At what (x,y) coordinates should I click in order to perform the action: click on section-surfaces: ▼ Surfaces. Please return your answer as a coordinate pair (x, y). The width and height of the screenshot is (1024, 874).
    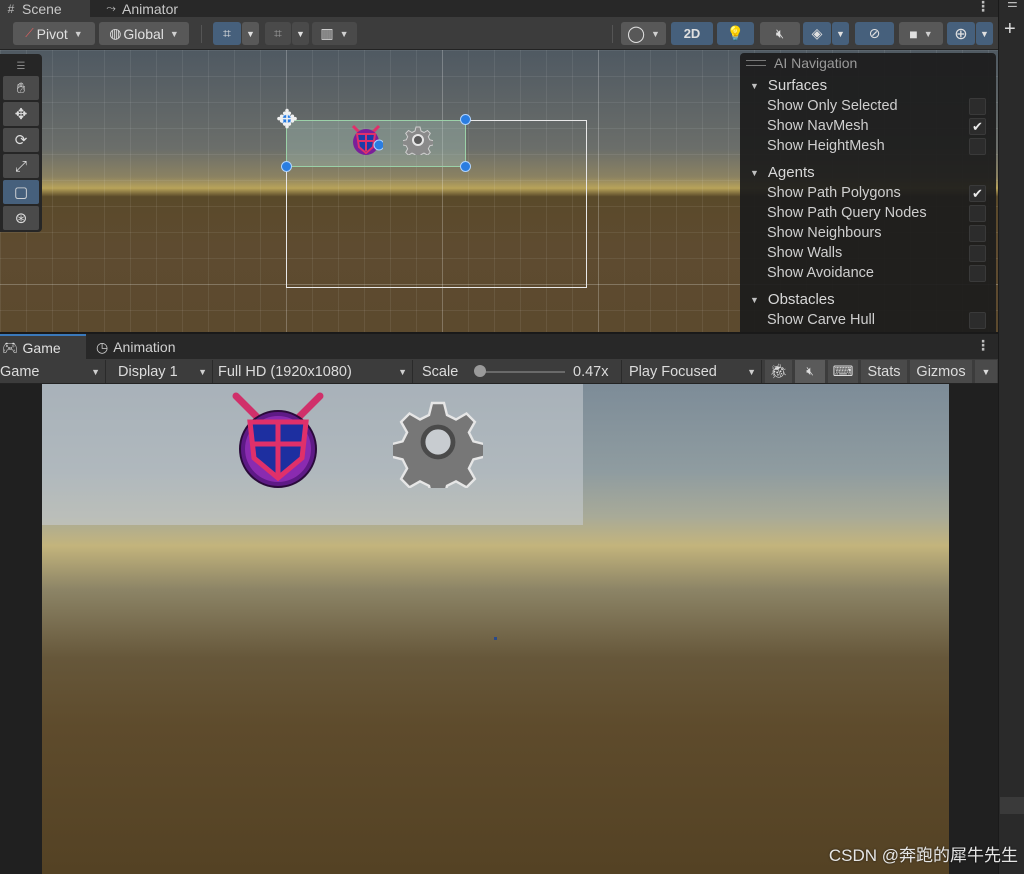
    Looking at the image, I should click on (868, 85).